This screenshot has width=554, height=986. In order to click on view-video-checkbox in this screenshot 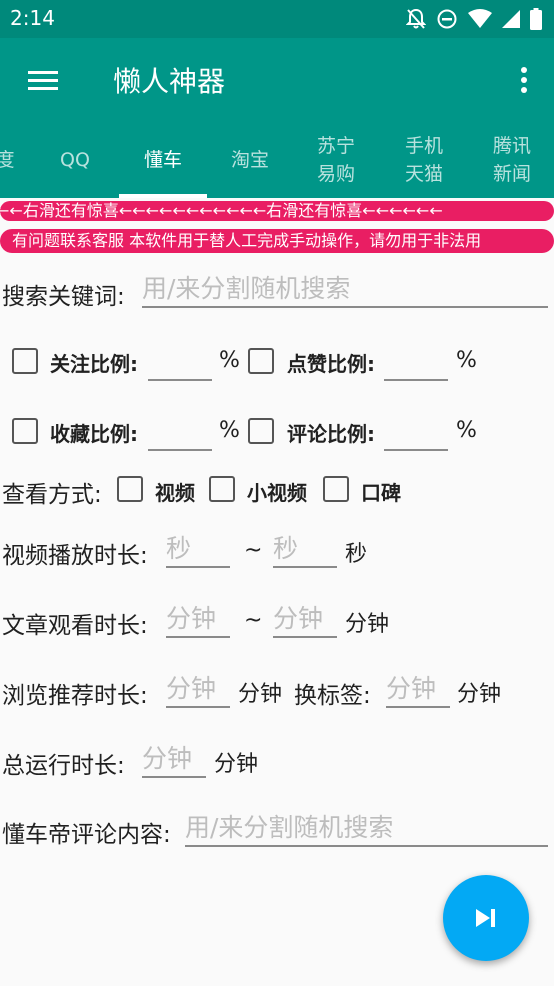, I will do `click(130, 489)`.